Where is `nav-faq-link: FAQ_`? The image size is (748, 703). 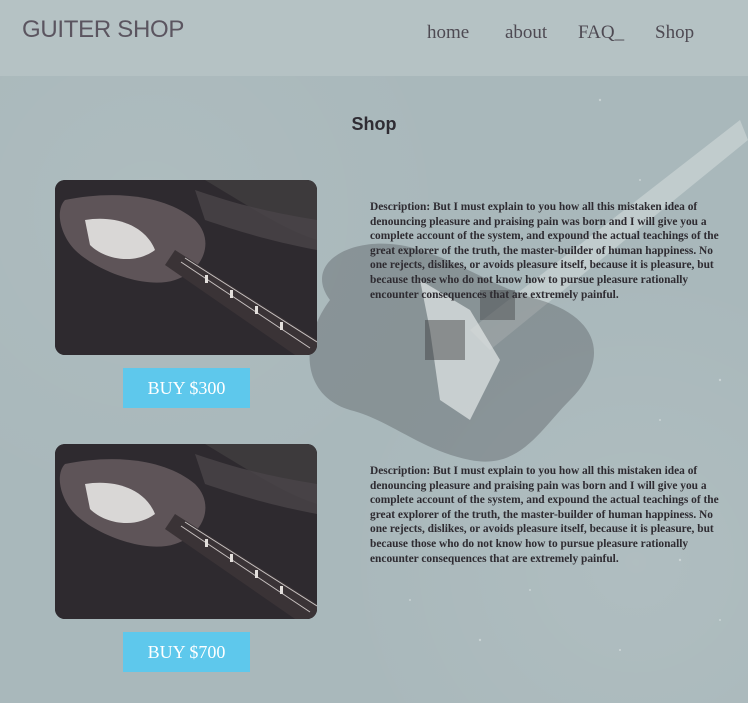
nav-faq-link: FAQ_ is located at coordinates (601, 33).